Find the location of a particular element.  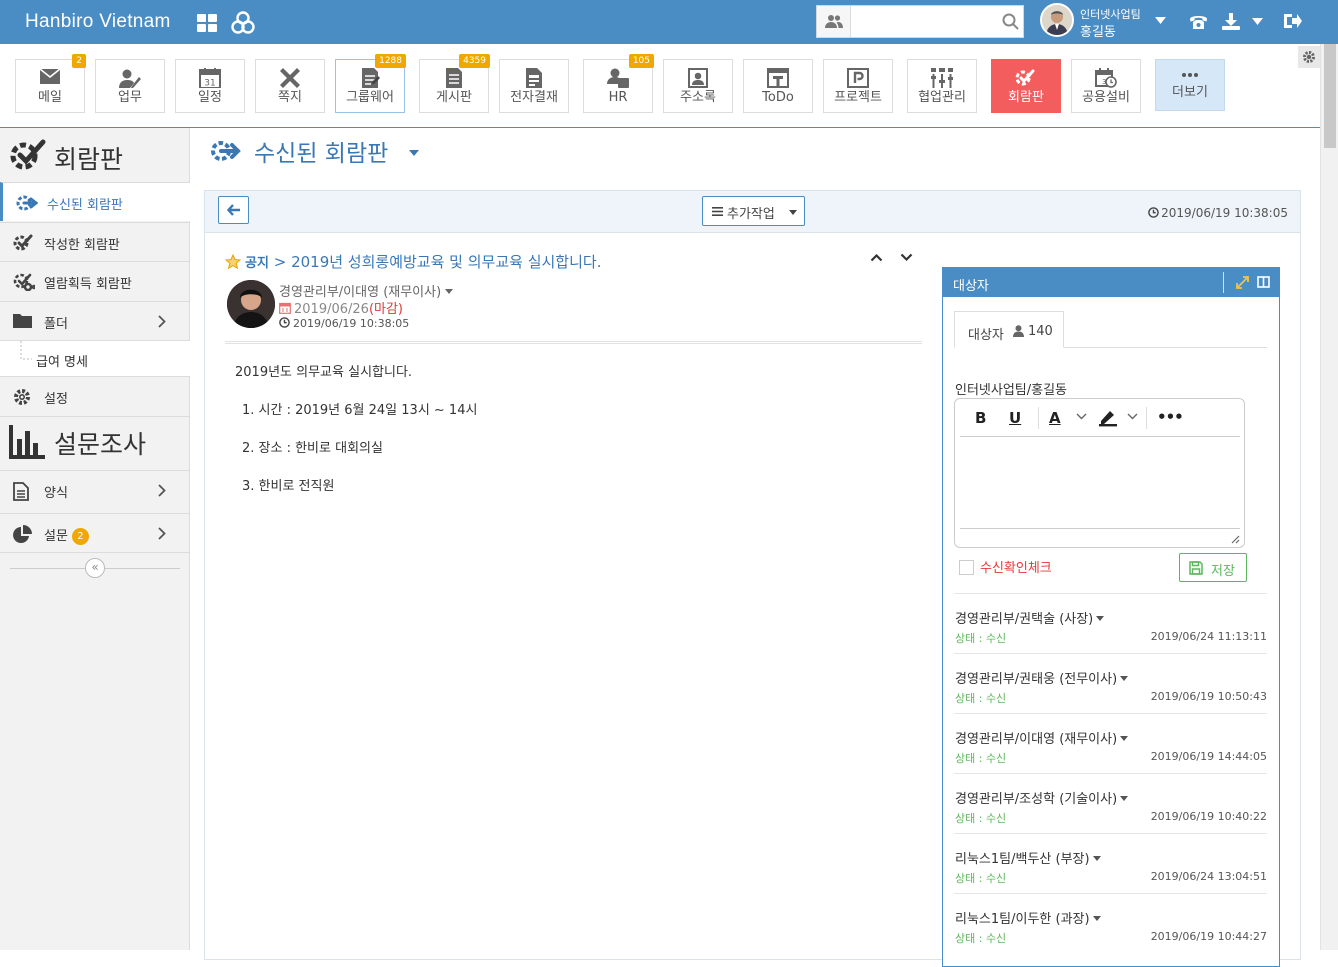

sidebar-item-salary: 급여 명세 is located at coordinates (95, 358).